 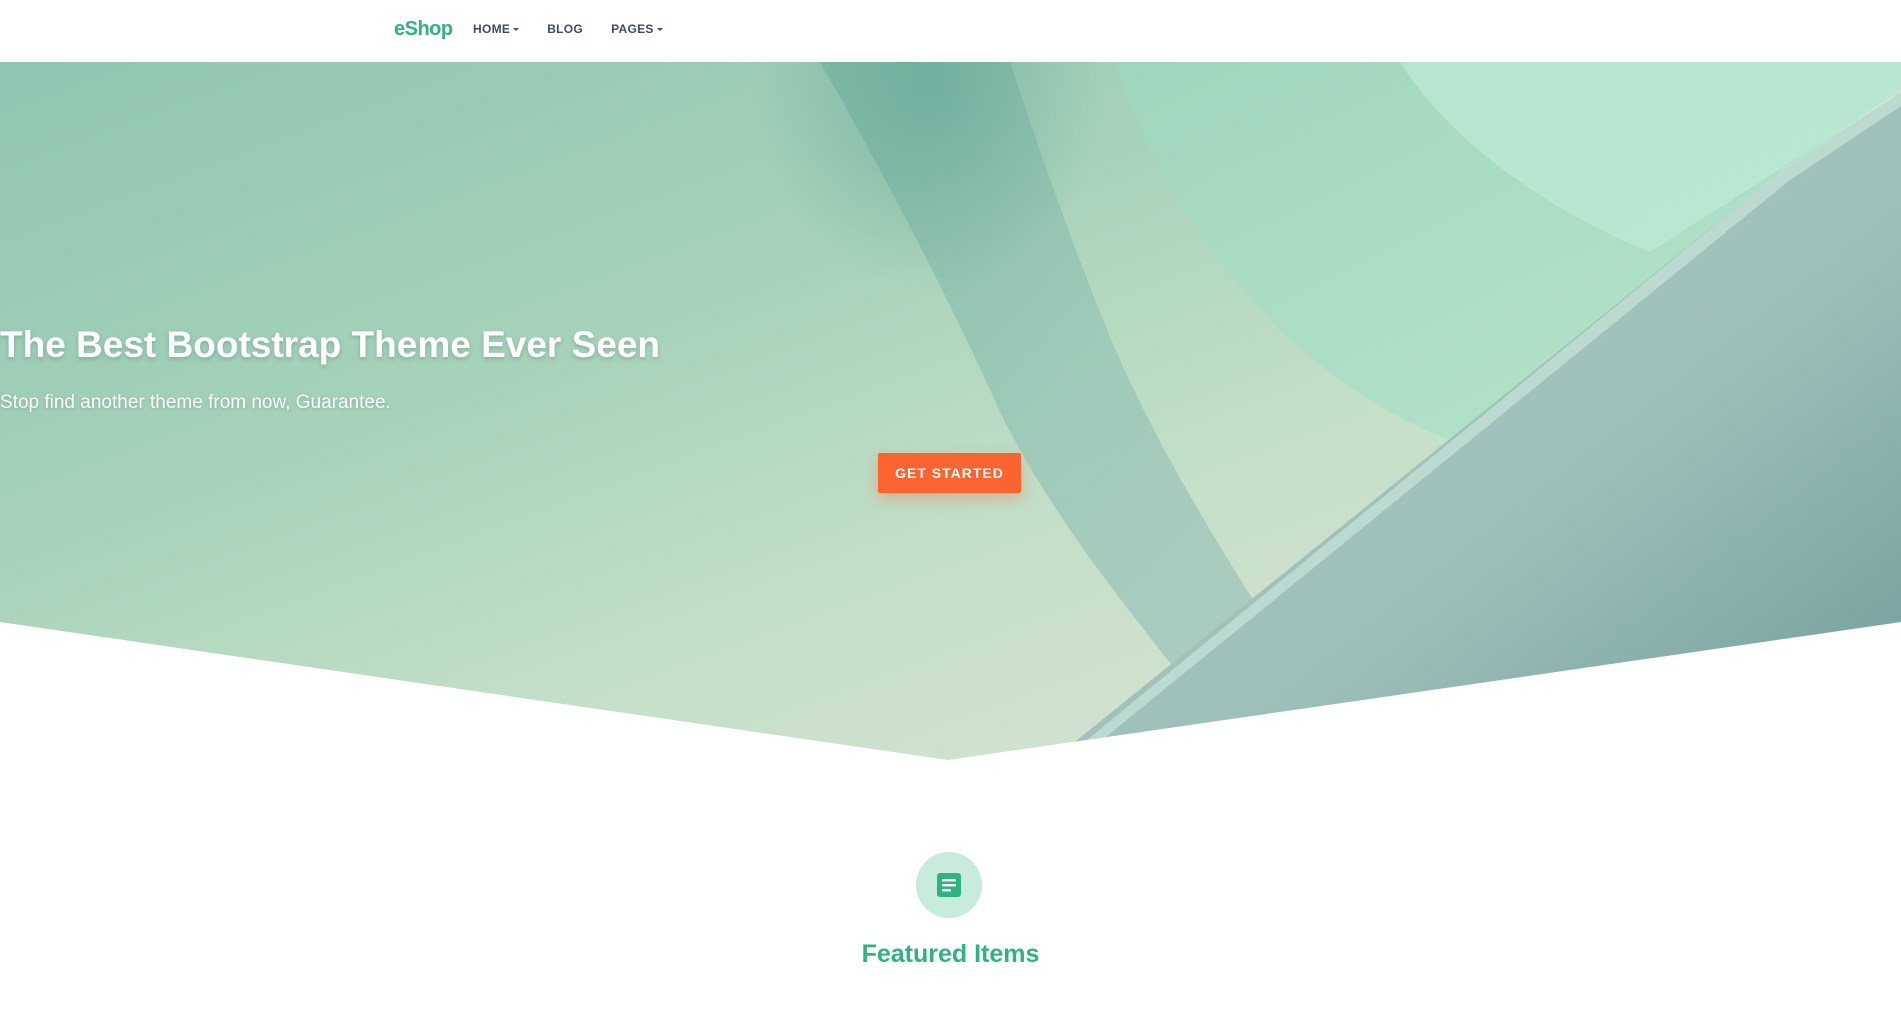 I want to click on hero-title: The Best Bootstrap Theme Ever Seen, so click(x=330, y=344).